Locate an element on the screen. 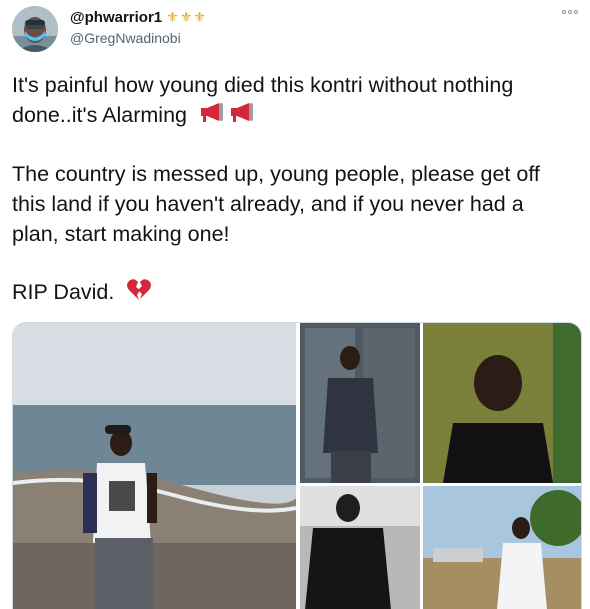 This screenshot has width=590, height=609. more-dots-icon is located at coordinates (570, 12).